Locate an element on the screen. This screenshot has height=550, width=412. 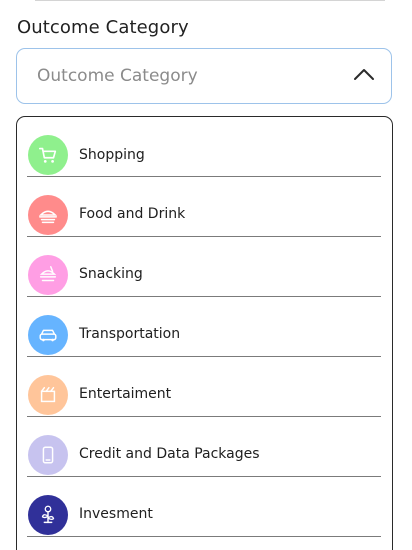
option-shopping: Shopping is located at coordinates (204, 147).